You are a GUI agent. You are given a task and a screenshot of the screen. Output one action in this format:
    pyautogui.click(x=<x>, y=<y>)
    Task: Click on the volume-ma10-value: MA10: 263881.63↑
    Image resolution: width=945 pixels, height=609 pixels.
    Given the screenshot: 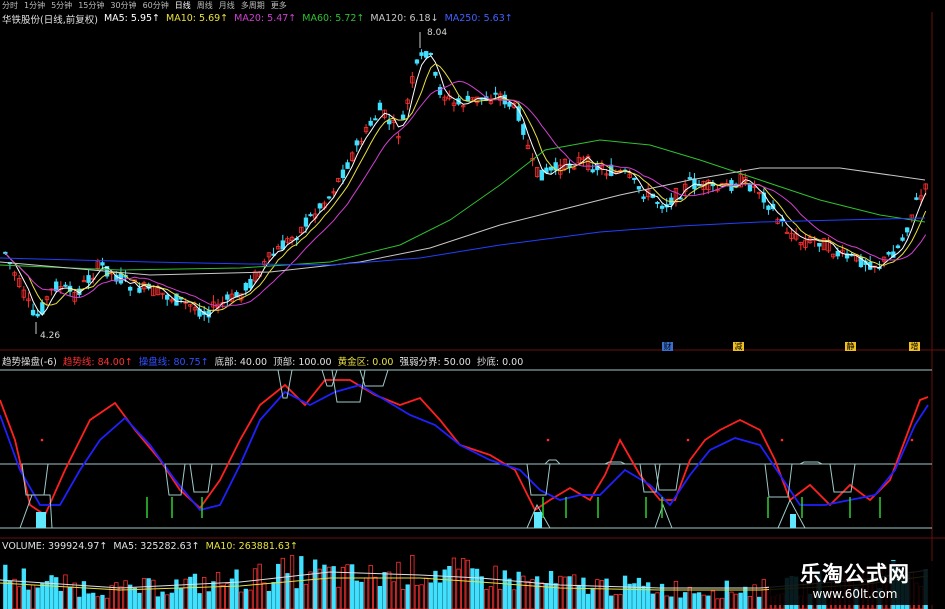 What is the action you would take?
    pyautogui.click(x=251, y=546)
    